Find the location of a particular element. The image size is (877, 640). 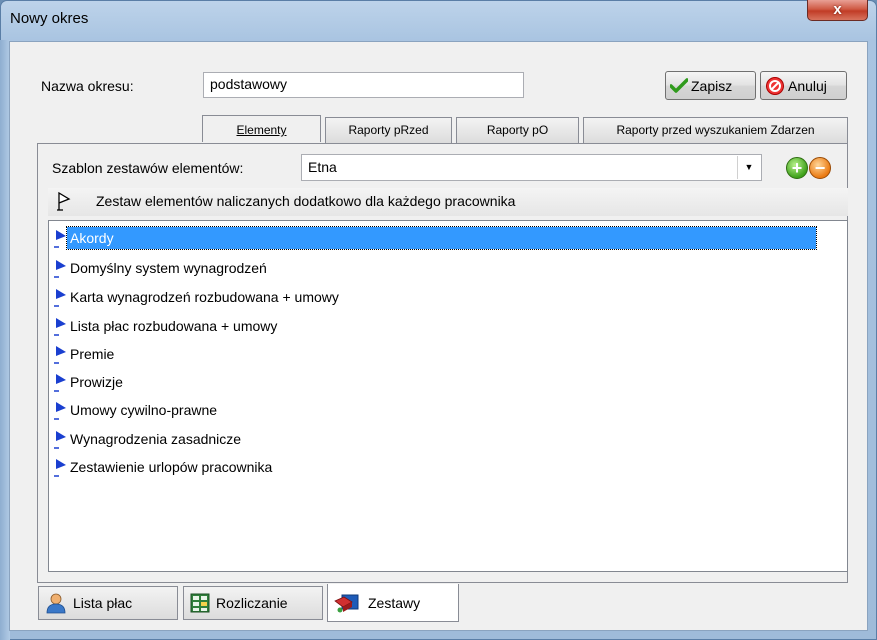

cancel-button: Anuluj is located at coordinates (803, 85).